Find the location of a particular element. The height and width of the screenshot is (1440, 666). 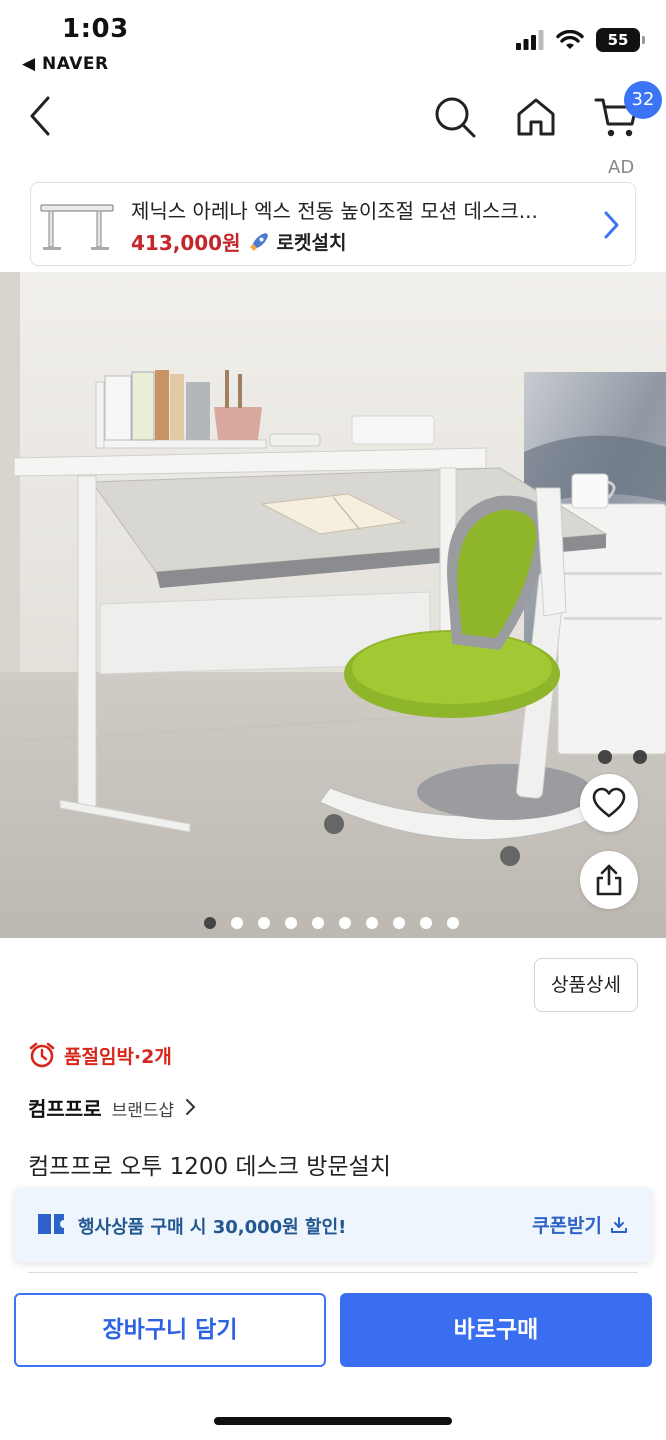

ad-price-row: 413,000원 로켓설치 is located at coordinates (238, 241).